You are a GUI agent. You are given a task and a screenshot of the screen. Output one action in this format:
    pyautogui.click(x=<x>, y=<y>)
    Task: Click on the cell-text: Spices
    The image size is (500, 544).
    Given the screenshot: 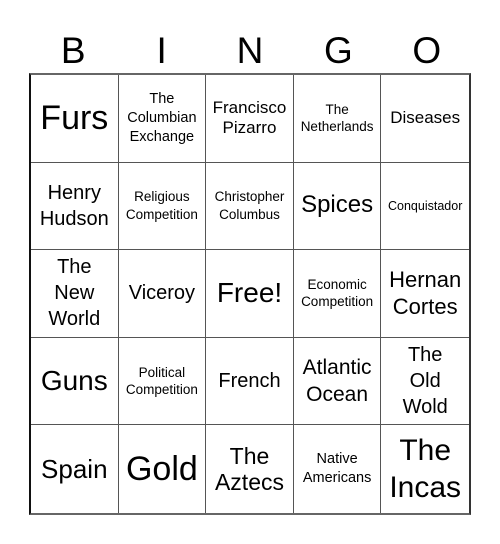 What is the action you would take?
    pyautogui.click(x=337, y=205)
    